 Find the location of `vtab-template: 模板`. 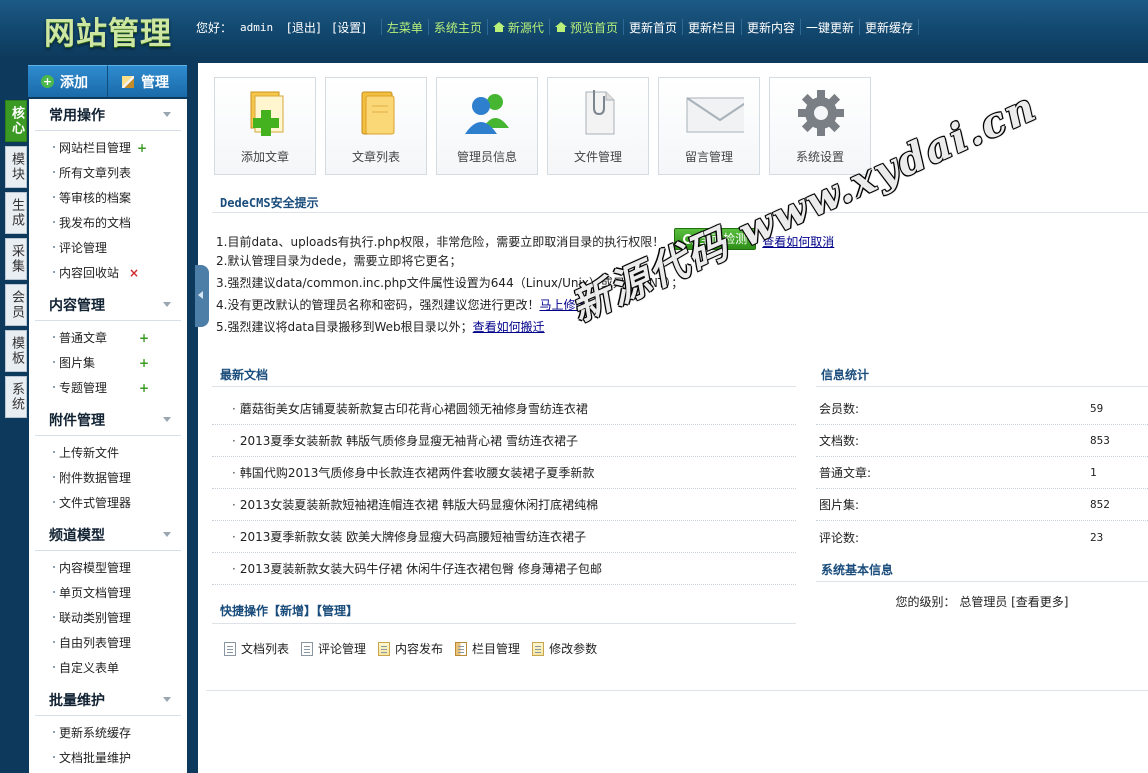

vtab-template: 模板 is located at coordinates (16, 351).